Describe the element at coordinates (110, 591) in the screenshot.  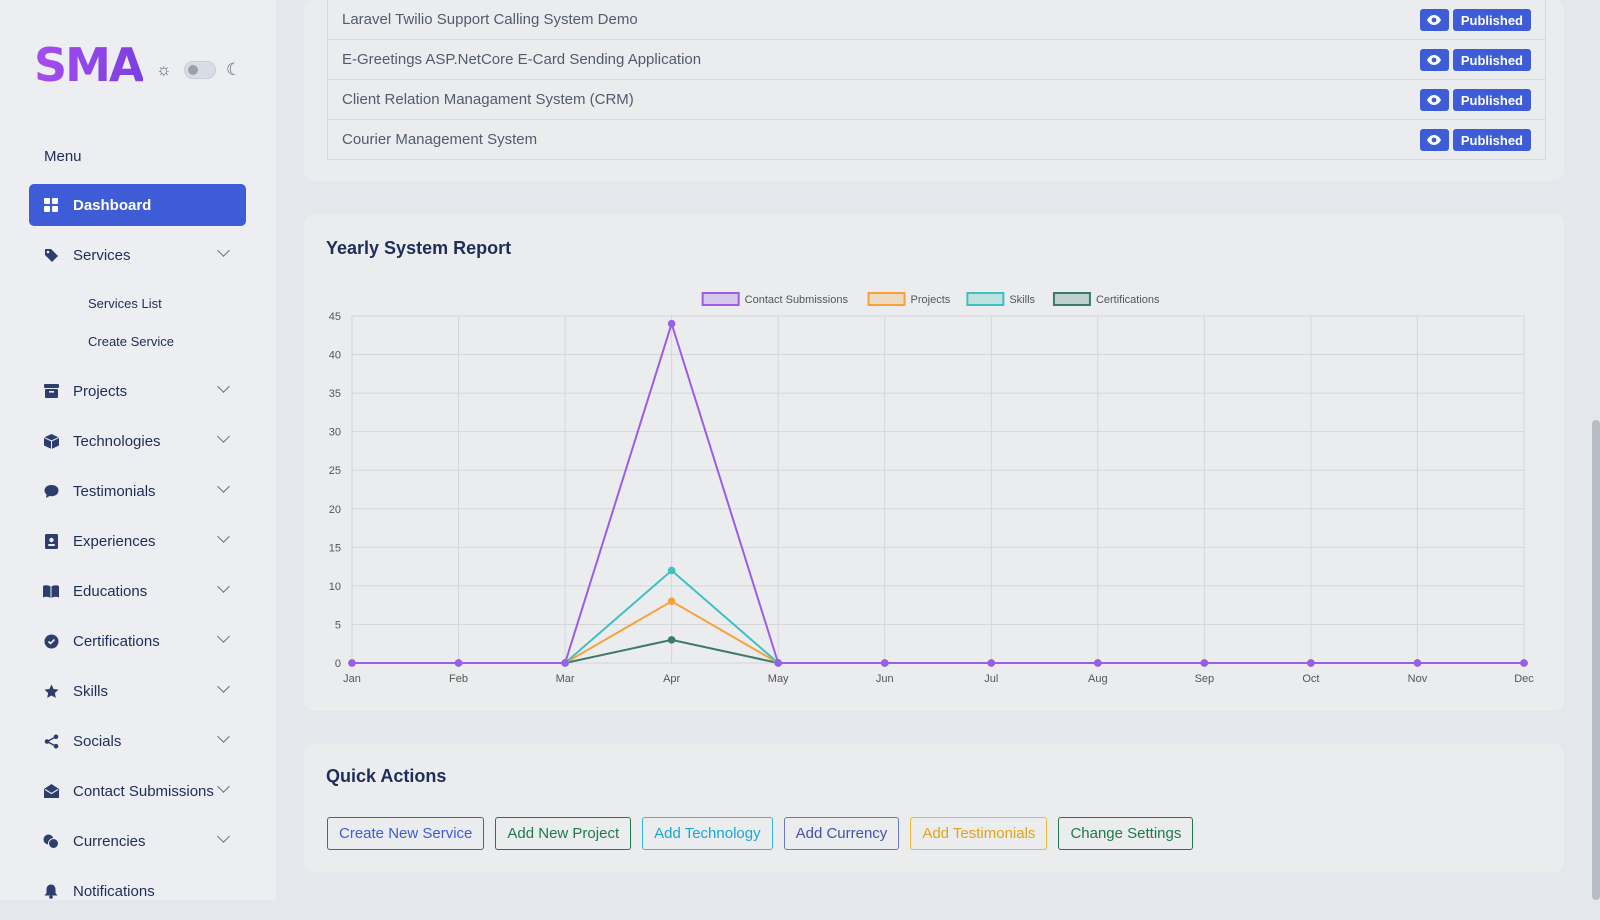
I see `sidebar-item-label: Educations` at that location.